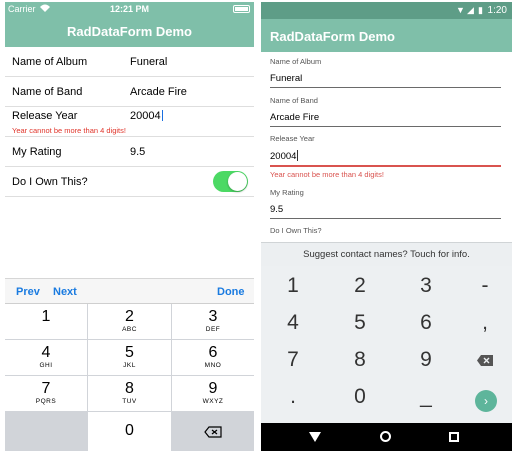 This screenshot has height=453, width=516. What do you see at coordinates (213, 357) in the screenshot?
I see `key-6: 6 MNO` at bounding box center [213, 357].